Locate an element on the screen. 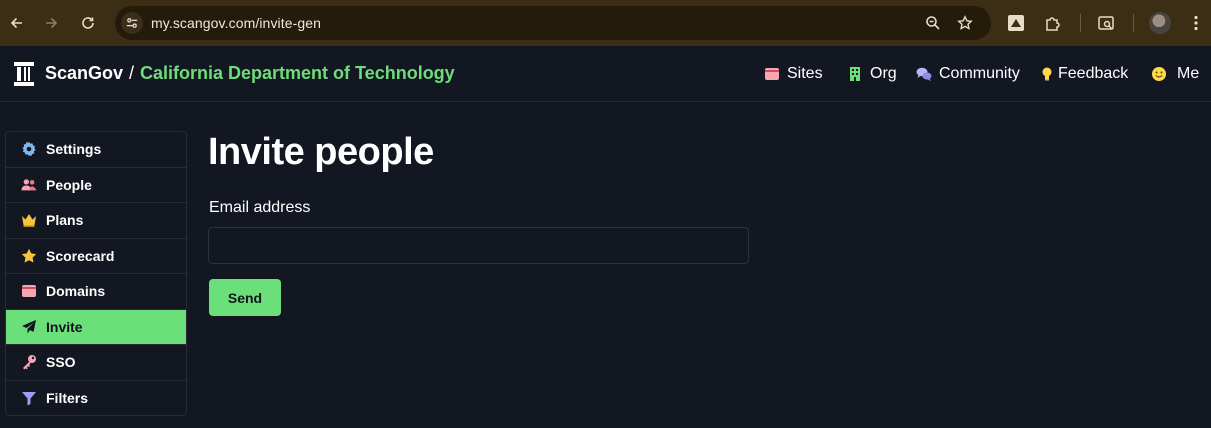 The width and height of the screenshot is (1211, 428). gear-icon is located at coordinates (29, 149).